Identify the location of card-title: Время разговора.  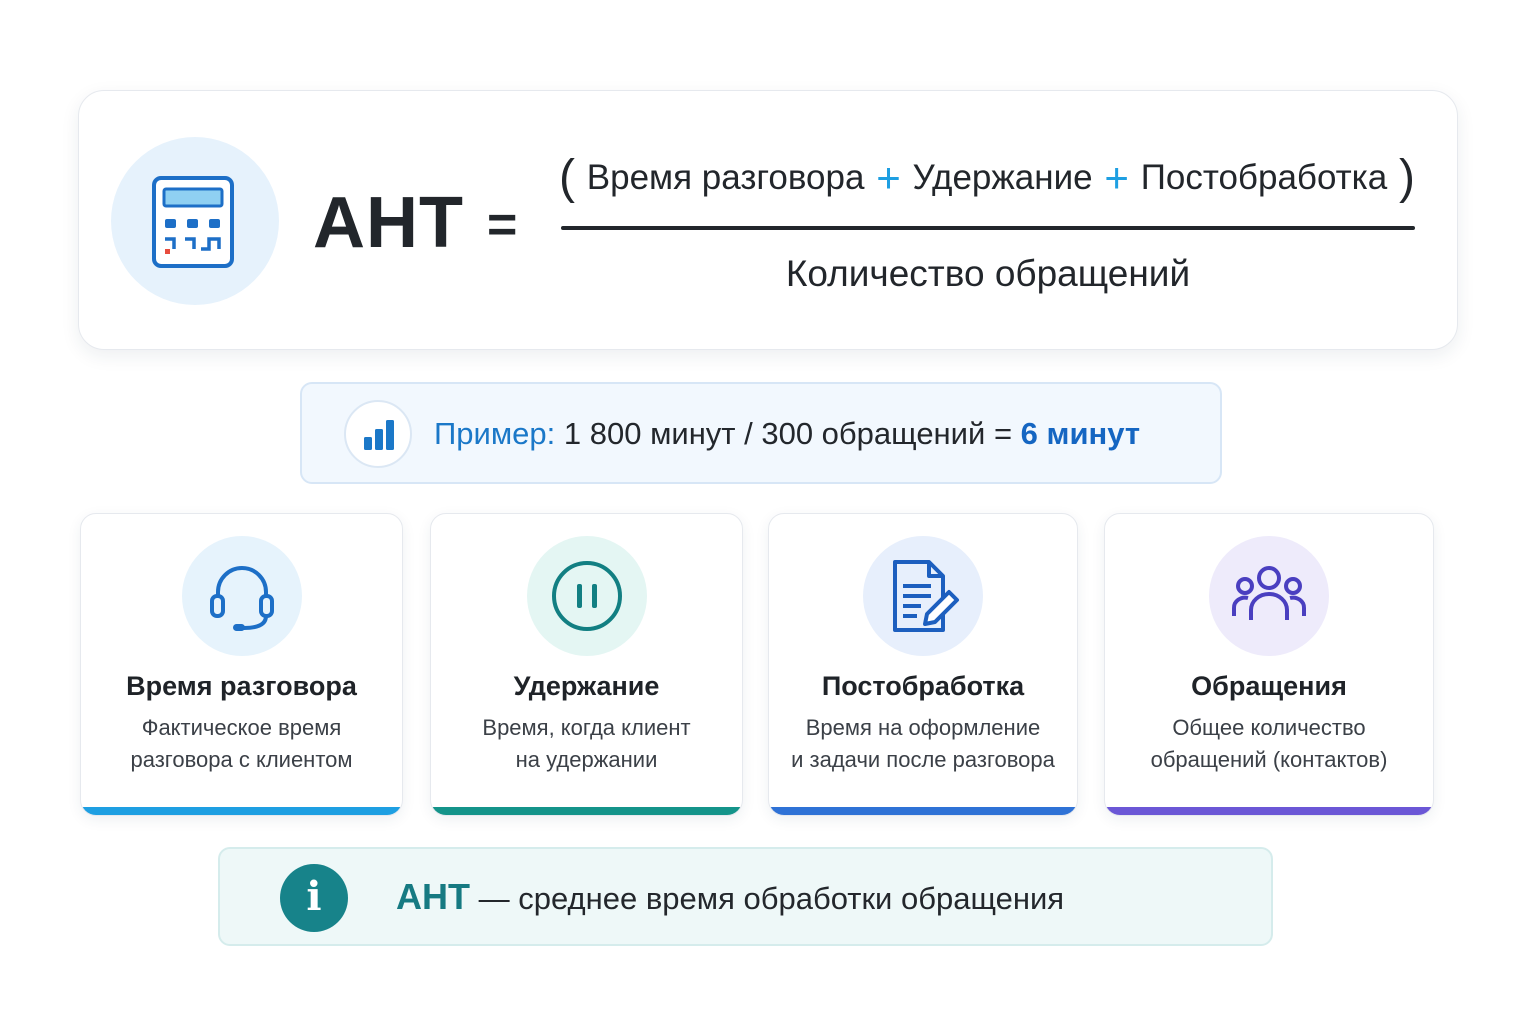
(241, 686).